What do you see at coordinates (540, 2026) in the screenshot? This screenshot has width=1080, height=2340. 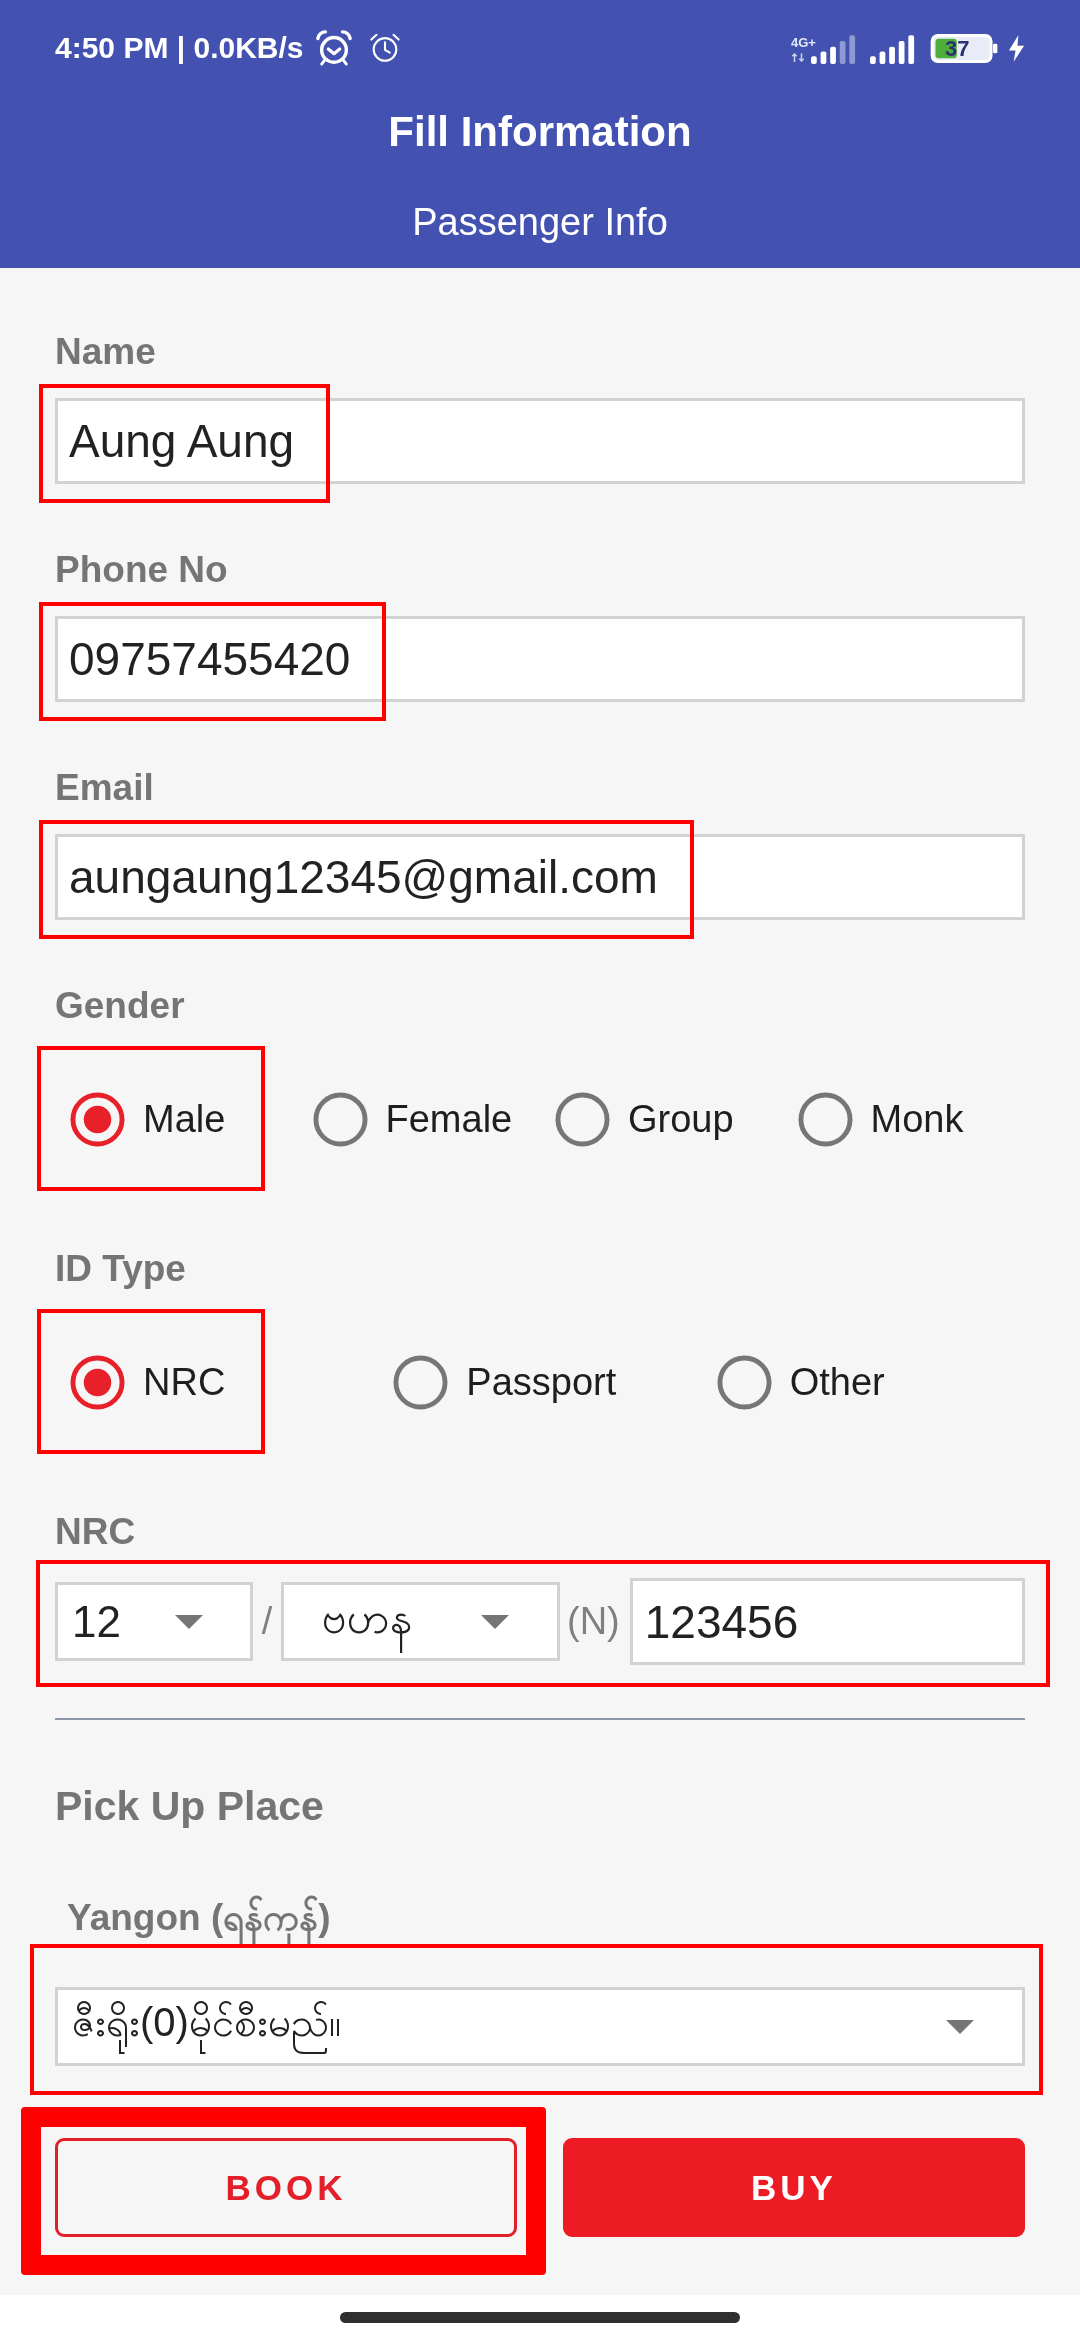 I see `dropdown: ဇီးရိုး(0)မိုင်စီးမည်။` at bounding box center [540, 2026].